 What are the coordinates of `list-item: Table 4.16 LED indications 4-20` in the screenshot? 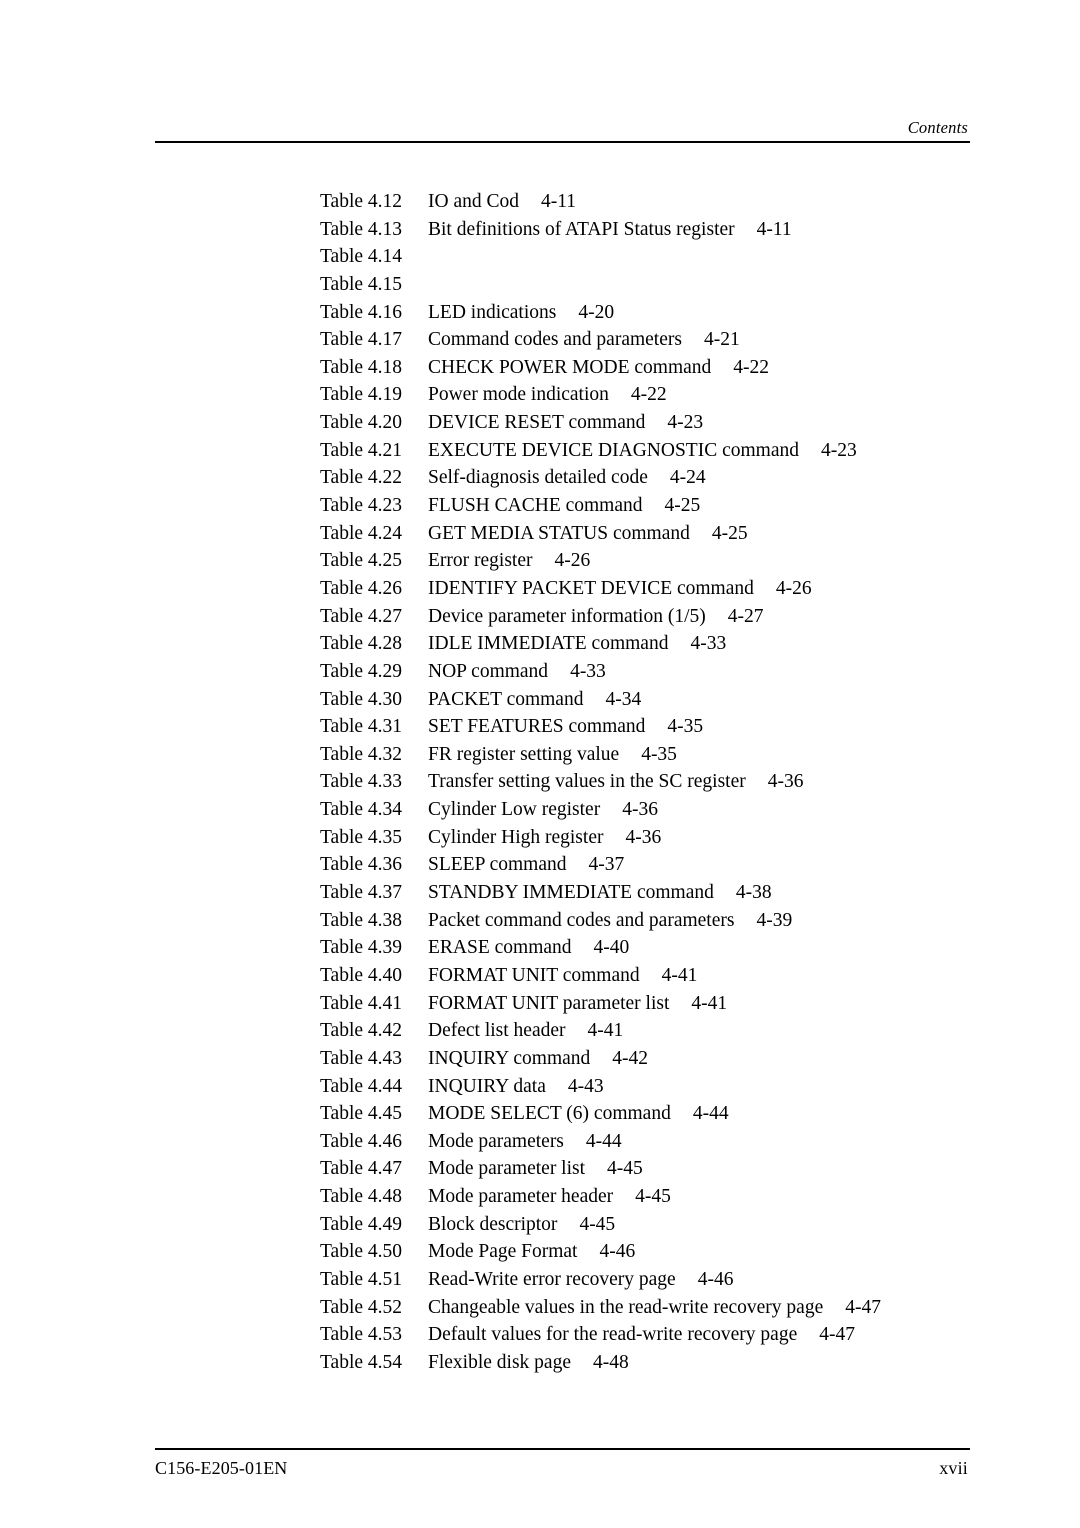 It's located at (670, 313).